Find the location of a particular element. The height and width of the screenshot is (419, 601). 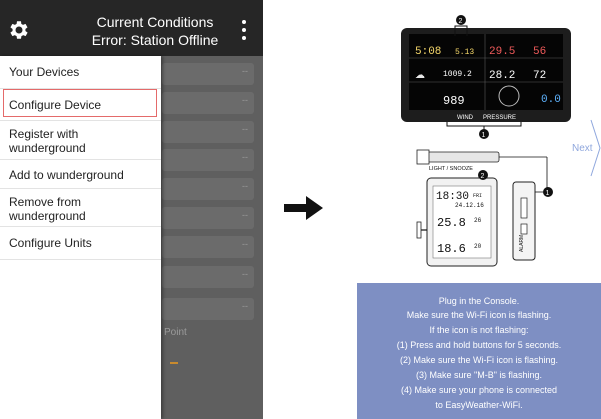

screen-title: Current Conditions is located at coordinates (155, 22).